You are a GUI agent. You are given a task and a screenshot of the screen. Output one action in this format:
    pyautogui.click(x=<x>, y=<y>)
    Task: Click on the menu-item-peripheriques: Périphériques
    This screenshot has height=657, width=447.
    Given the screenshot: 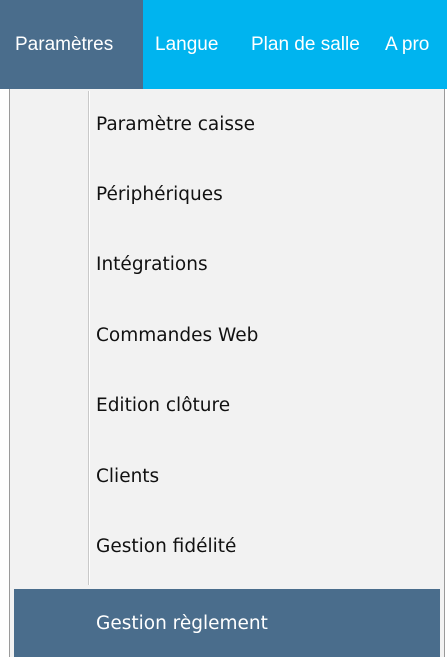 What is the action you would take?
    pyautogui.click(x=227, y=194)
    